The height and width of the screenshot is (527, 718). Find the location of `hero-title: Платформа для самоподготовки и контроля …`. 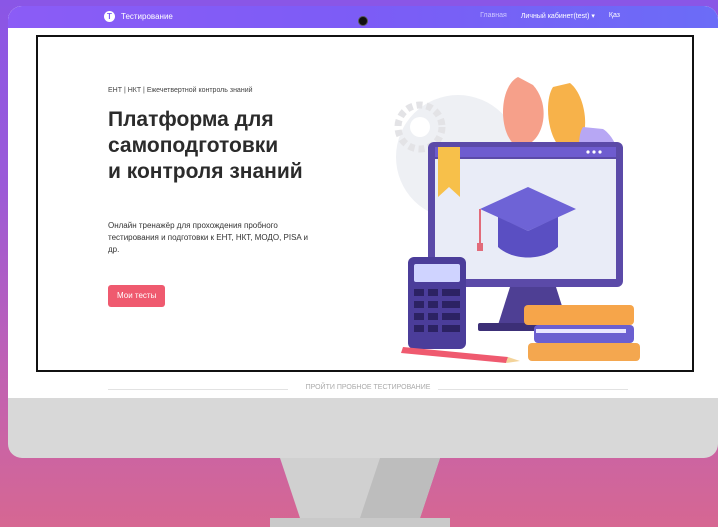

hero-title: Платформа для самоподготовки и контроля … is located at coordinates (213, 146).